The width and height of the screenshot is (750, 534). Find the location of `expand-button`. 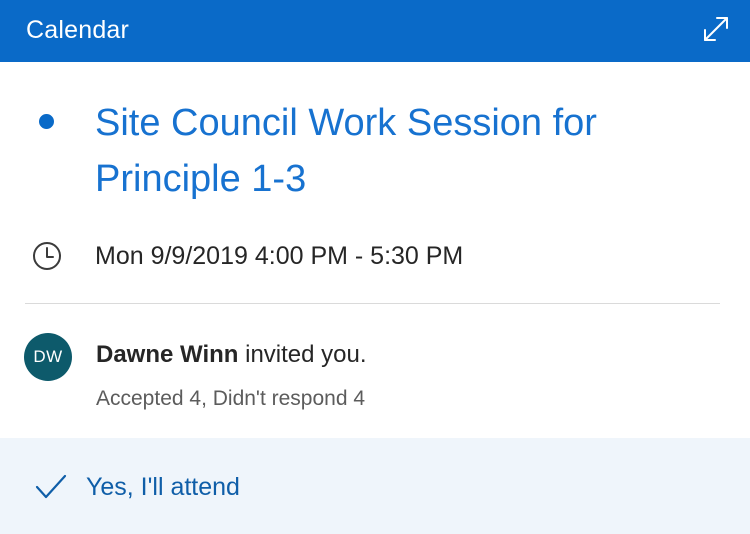

expand-button is located at coordinates (716, 29).